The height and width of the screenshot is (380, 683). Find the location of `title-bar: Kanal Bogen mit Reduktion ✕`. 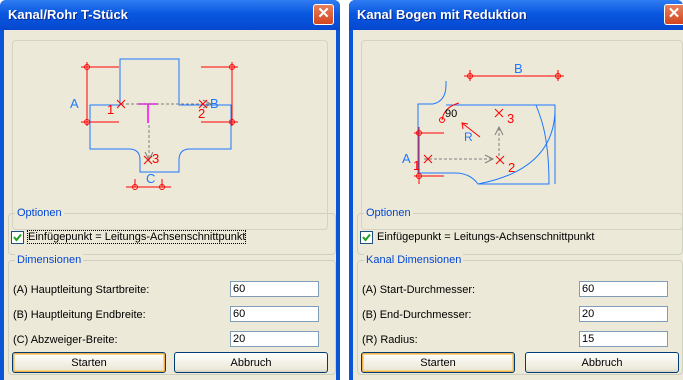

title-bar: Kanal Bogen mit Reduktion ✕ is located at coordinates (516, 15).